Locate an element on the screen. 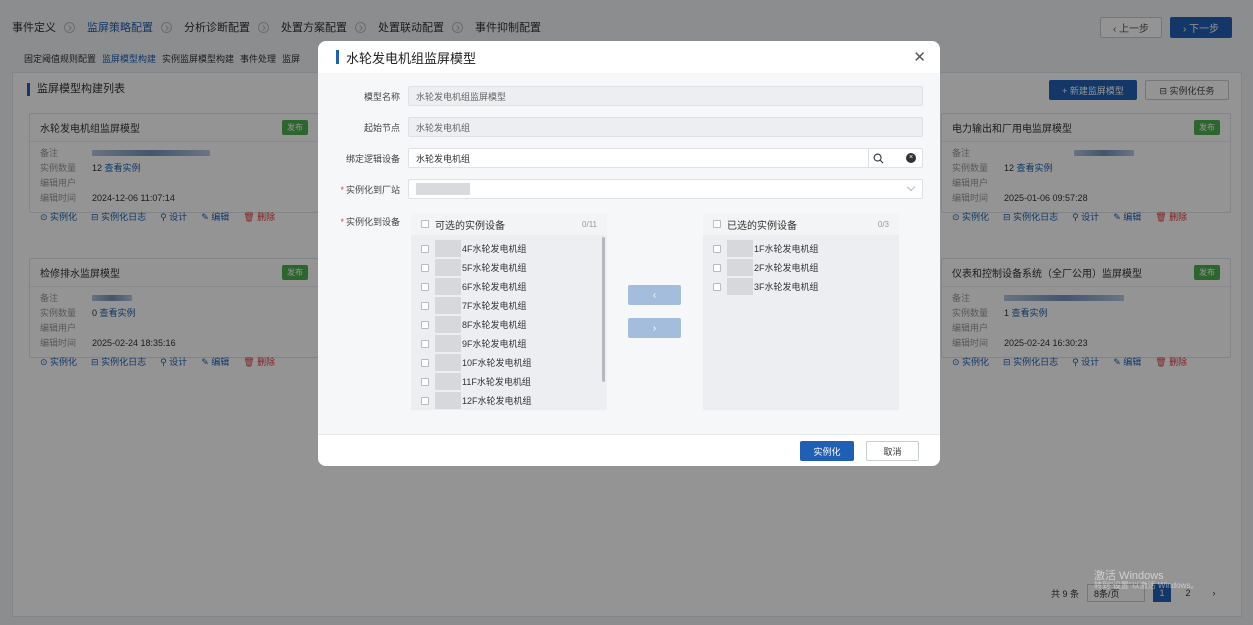 This screenshot has height=625, width=1253. start-node-input: 水轮发电机组 is located at coordinates (665, 127).